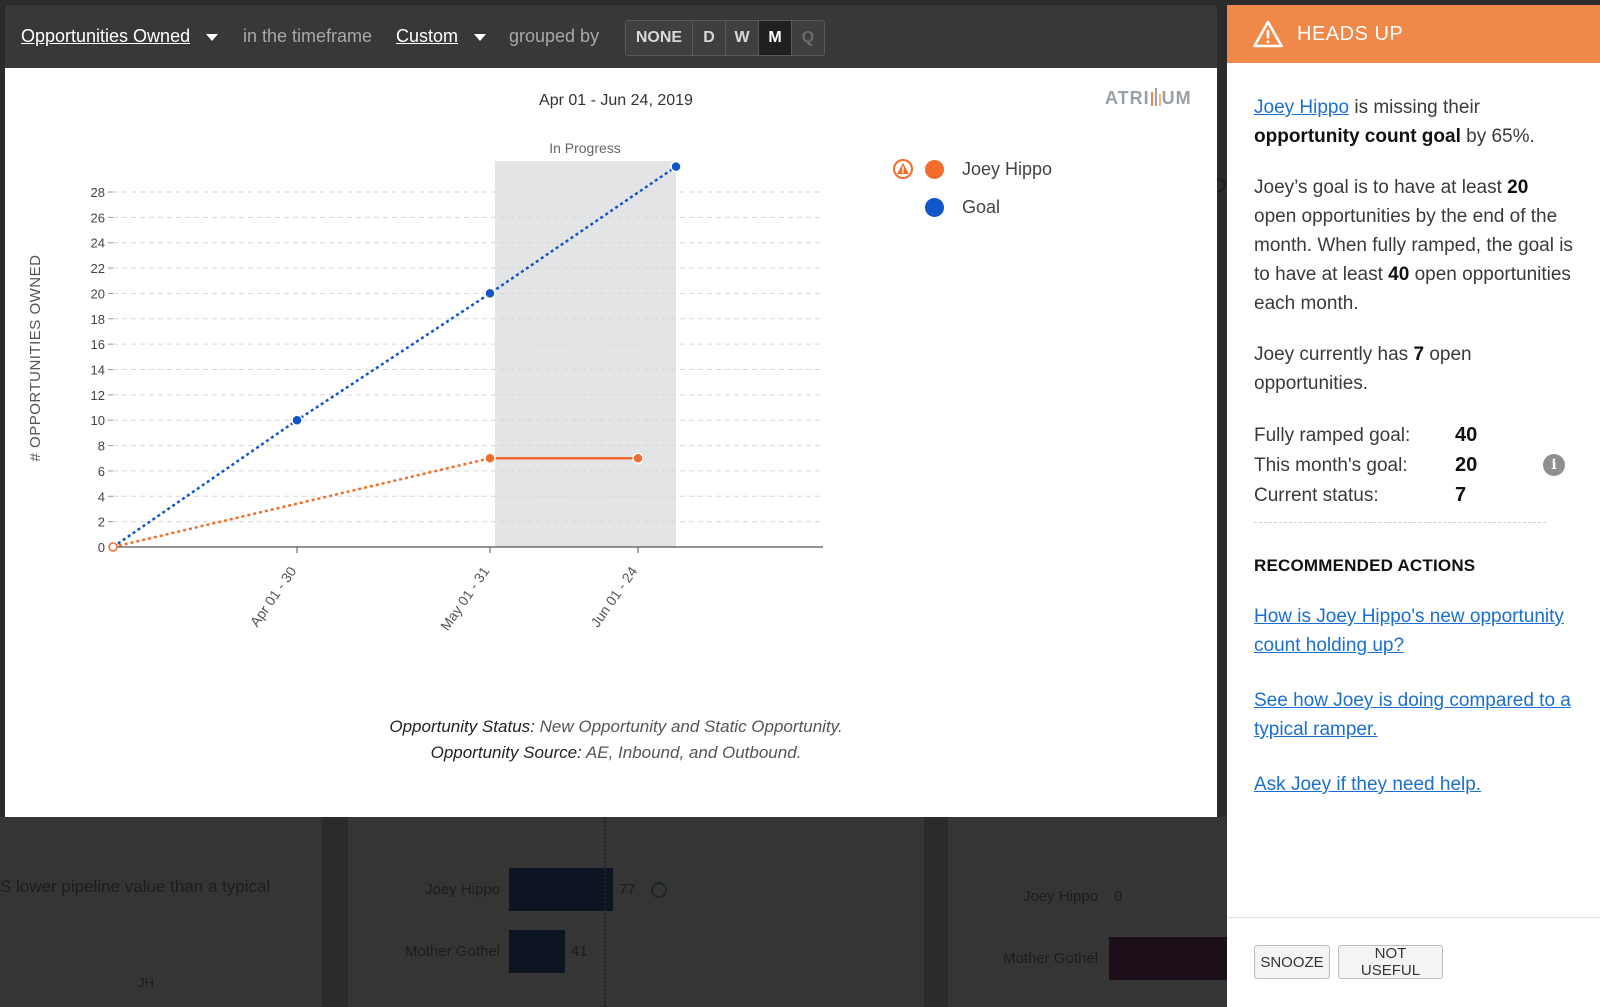  I want to click on bg-row-name: Mother Gothel, so click(1050, 958).